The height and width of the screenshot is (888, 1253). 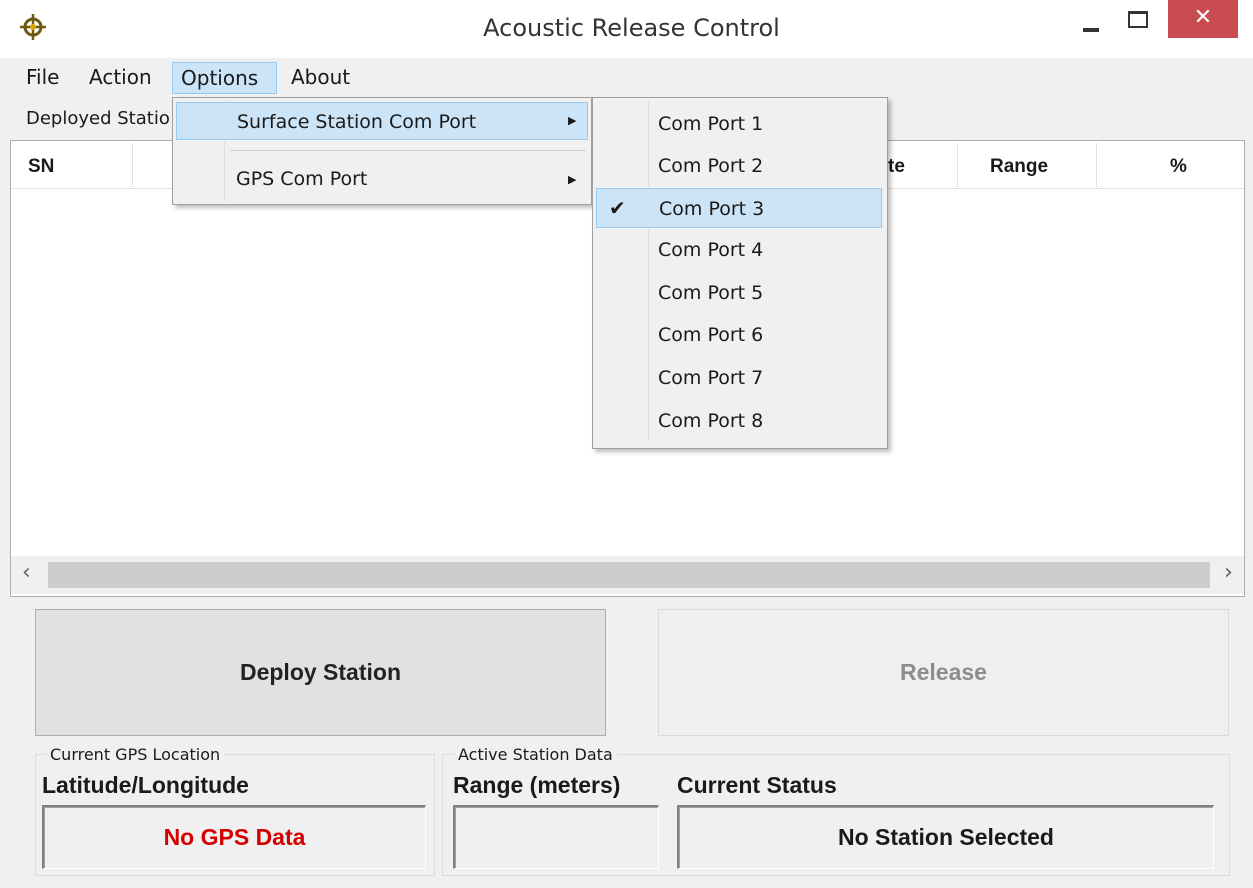 What do you see at coordinates (739, 378) in the screenshot?
I see `com-port-7-item: Com Port 7` at bounding box center [739, 378].